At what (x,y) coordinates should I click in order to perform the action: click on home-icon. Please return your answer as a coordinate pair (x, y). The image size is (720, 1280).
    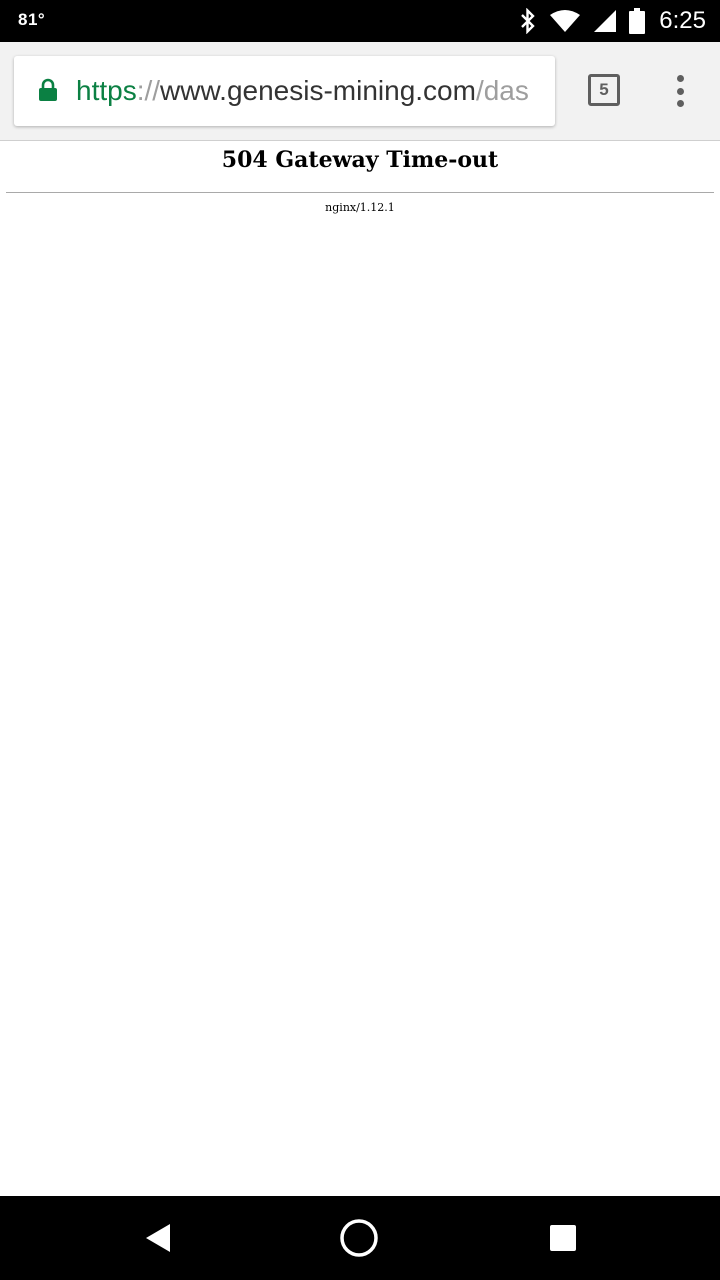
    Looking at the image, I should click on (359, 1238).